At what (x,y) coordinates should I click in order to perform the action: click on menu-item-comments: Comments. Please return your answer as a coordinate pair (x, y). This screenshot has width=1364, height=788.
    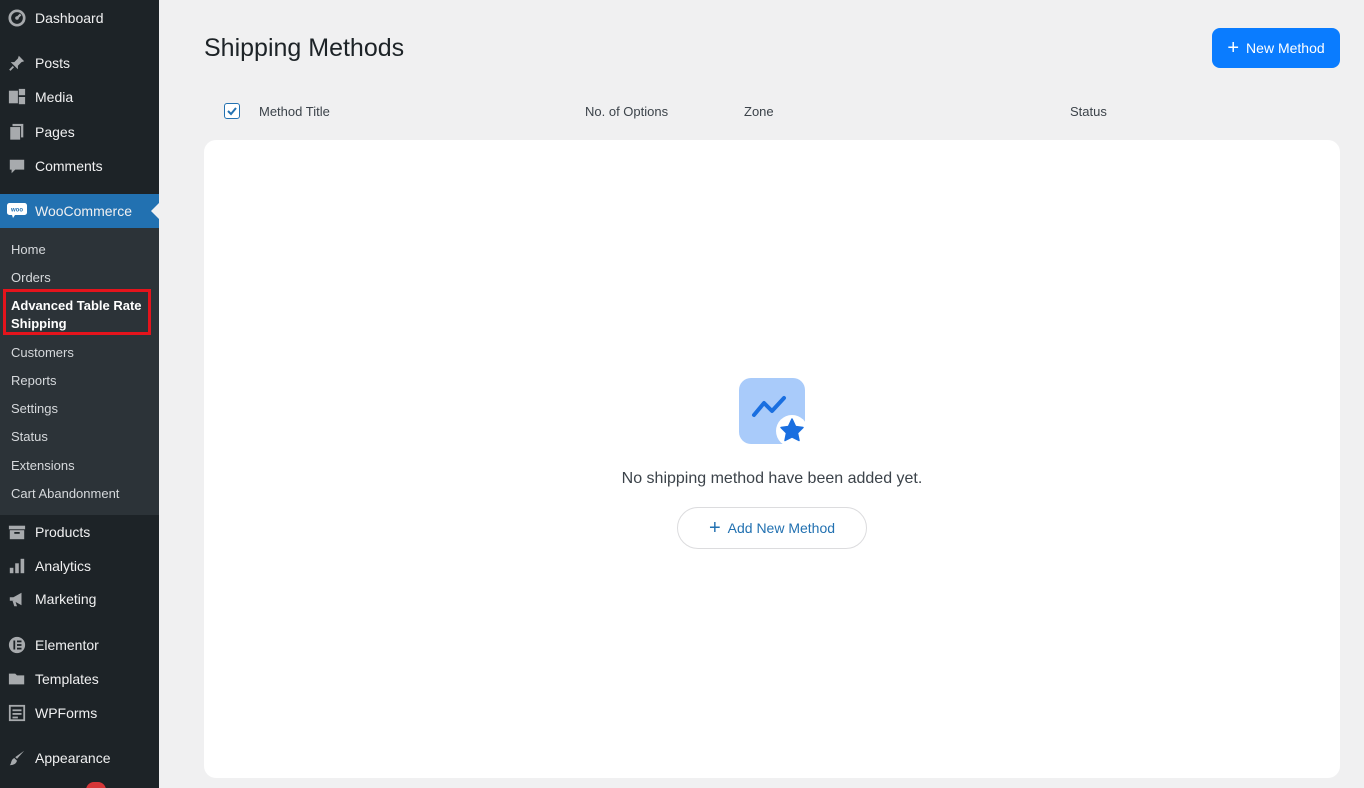
    Looking at the image, I should click on (79, 166).